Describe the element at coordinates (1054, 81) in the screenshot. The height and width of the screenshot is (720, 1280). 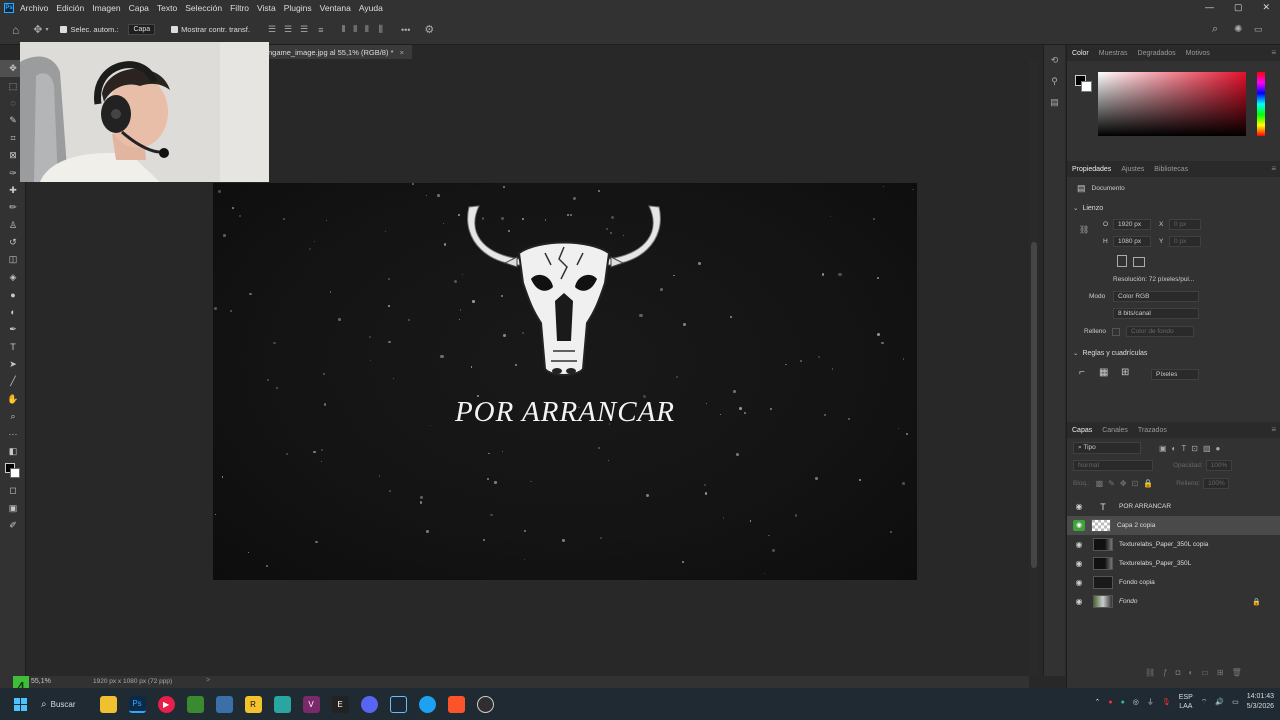
I see `adjustments-icon: ⚲` at that location.